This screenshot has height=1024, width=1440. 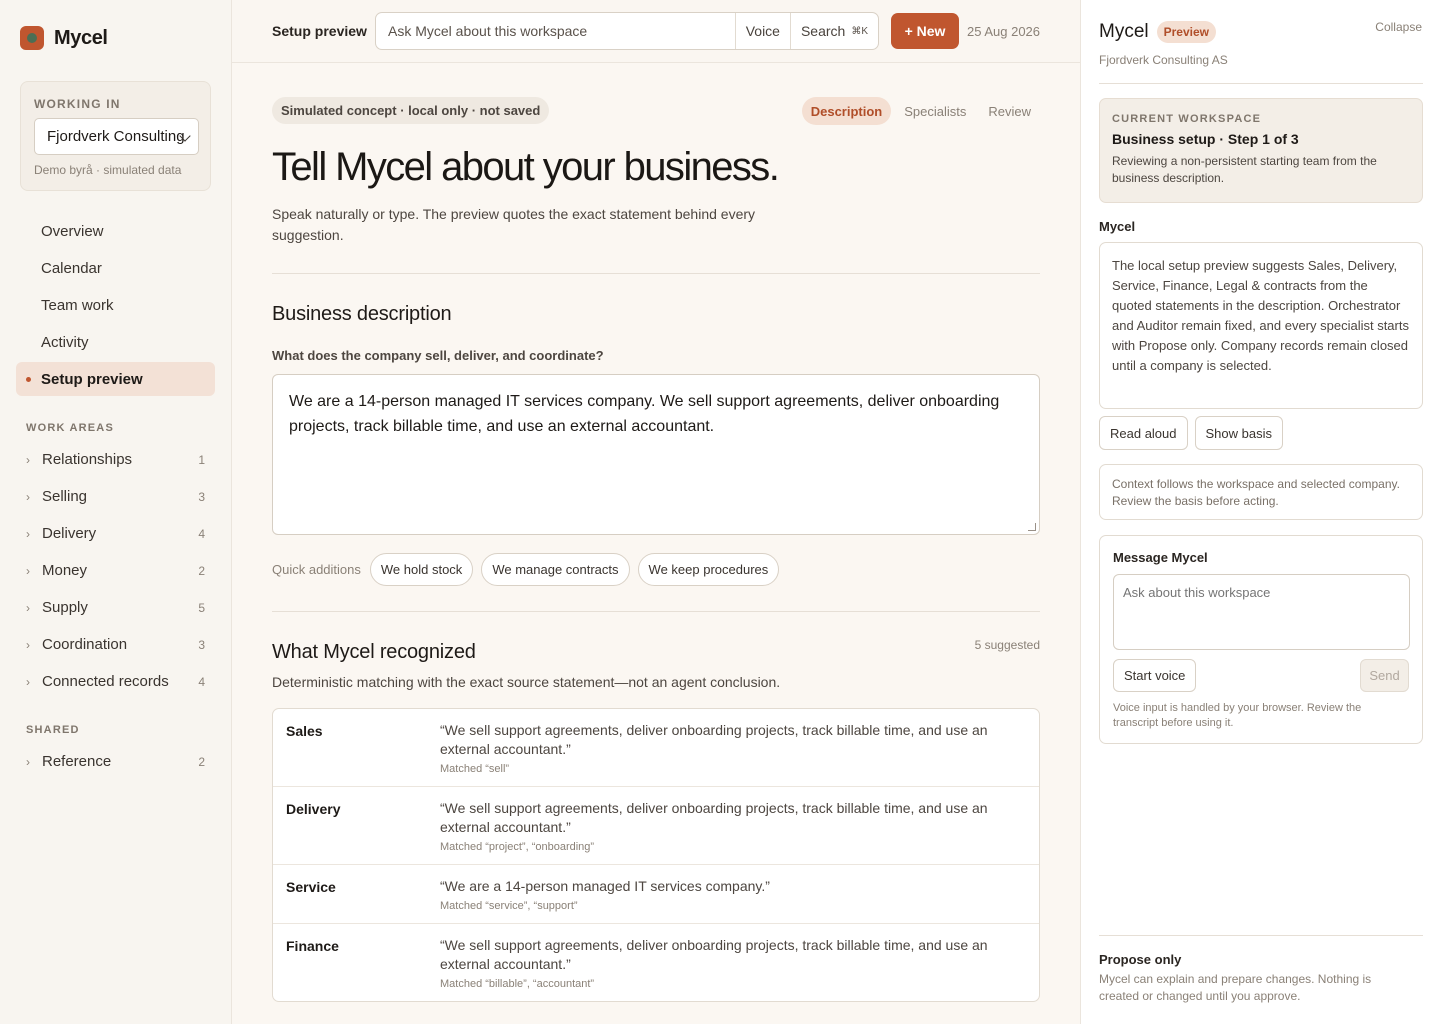 What do you see at coordinates (201, 460) in the screenshot?
I see `work-area-count: 1` at bounding box center [201, 460].